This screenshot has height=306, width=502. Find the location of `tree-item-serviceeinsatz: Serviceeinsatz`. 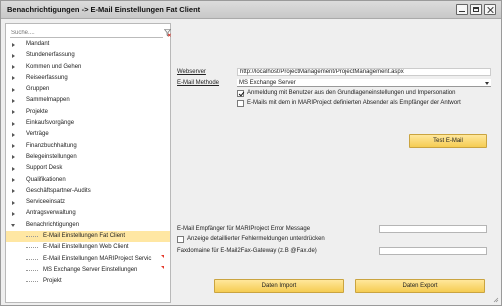

tree-item-serviceeinsatz: Serviceeinsatz is located at coordinates (88, 202).